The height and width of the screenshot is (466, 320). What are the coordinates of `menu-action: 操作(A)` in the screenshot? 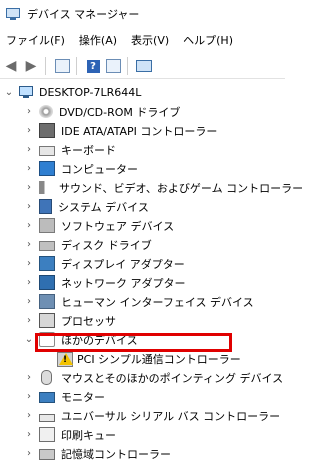 It's located at (98, 40).